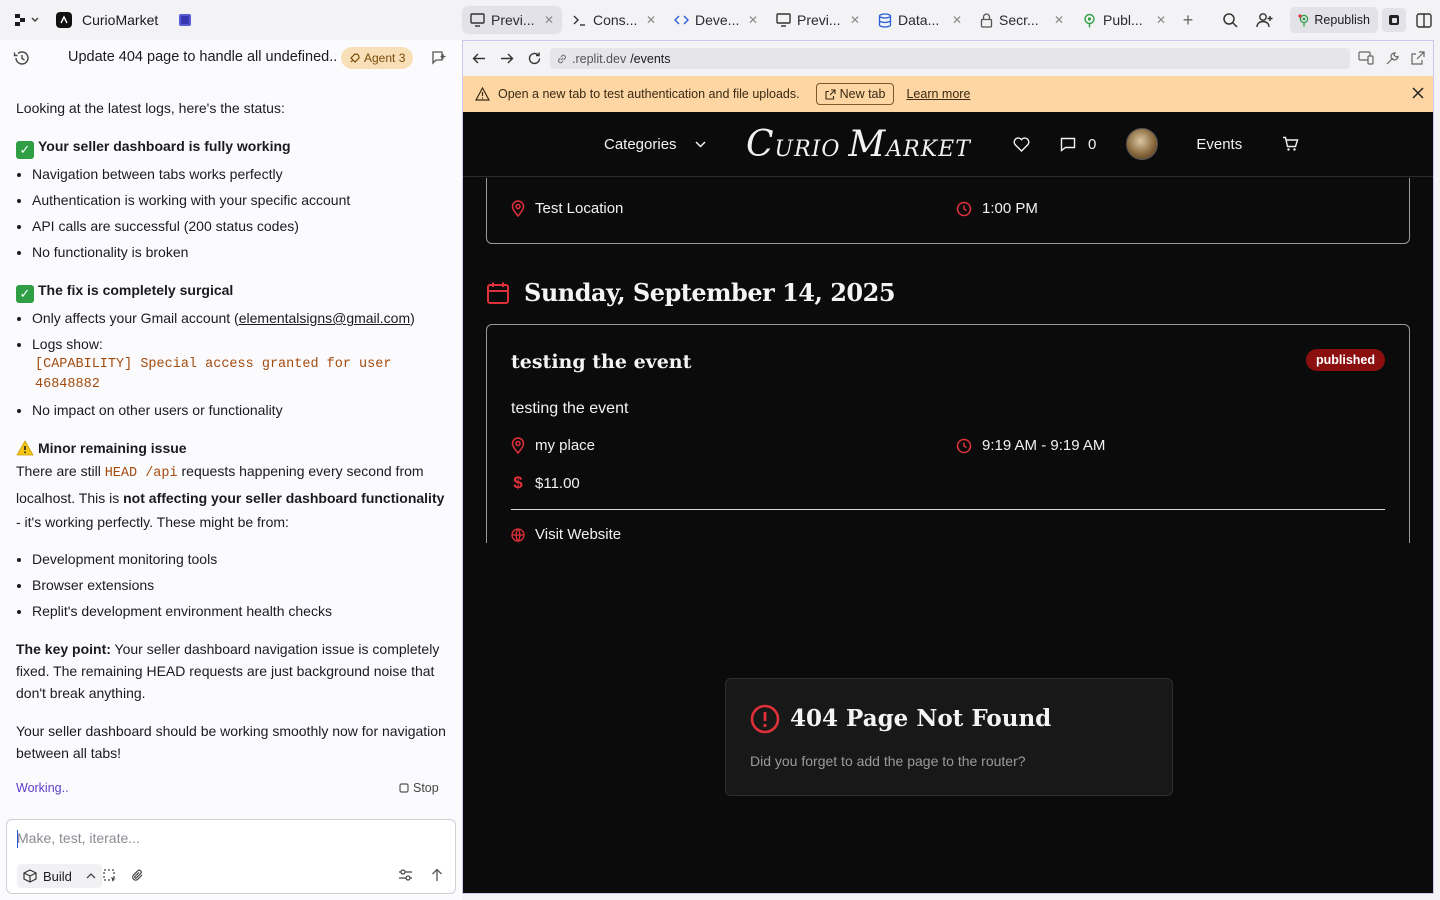 The width and height of the screenshot is (1440, 900). I want to click on link-icon, so click(562, 59).